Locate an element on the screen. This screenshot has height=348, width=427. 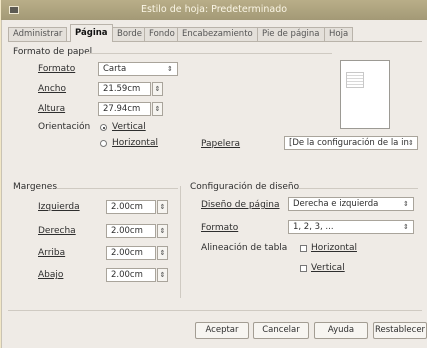
table-align-vertical-label: Vertical is located at coordinates (328, 268).